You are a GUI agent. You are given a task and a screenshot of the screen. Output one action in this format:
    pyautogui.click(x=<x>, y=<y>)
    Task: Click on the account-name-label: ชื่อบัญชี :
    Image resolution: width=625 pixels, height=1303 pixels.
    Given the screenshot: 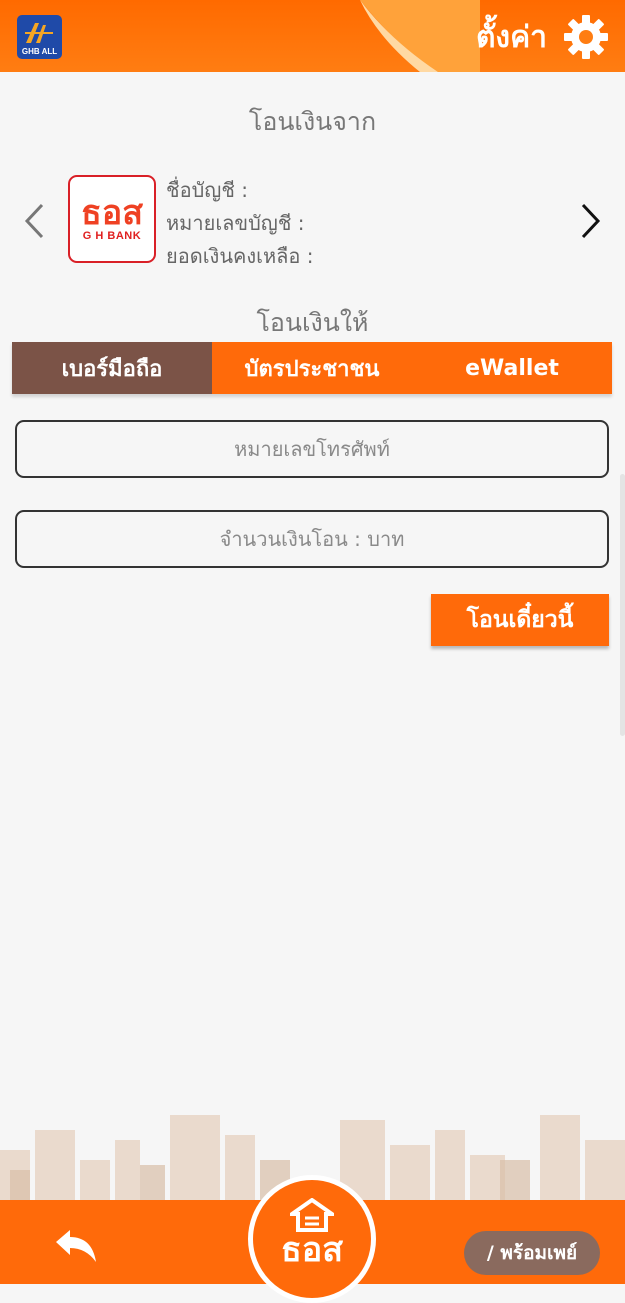 What is the action you would take?
    pyautogui.click(x=207, y=190)
    